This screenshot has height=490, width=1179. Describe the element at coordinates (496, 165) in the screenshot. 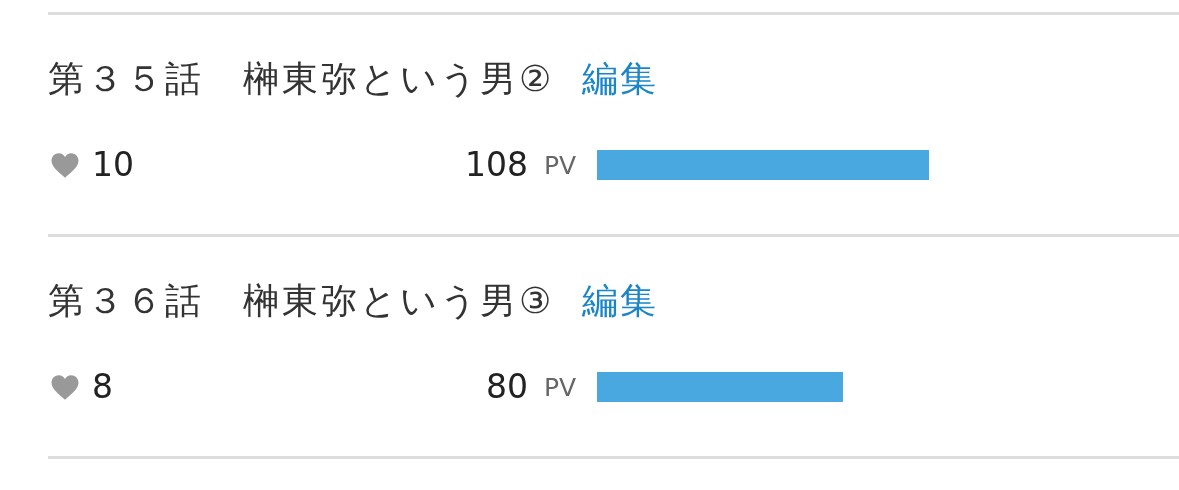

I see `view-count: 108` at that location.